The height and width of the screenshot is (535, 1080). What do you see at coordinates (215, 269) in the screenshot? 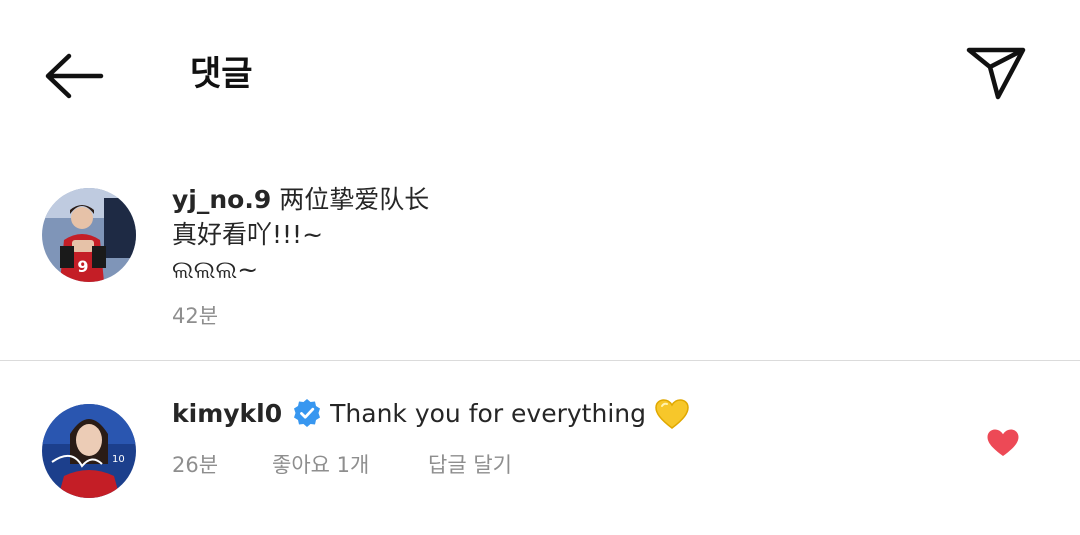
I see `comment-line: ଲଲଲ~` at bounding box center [215, 269].